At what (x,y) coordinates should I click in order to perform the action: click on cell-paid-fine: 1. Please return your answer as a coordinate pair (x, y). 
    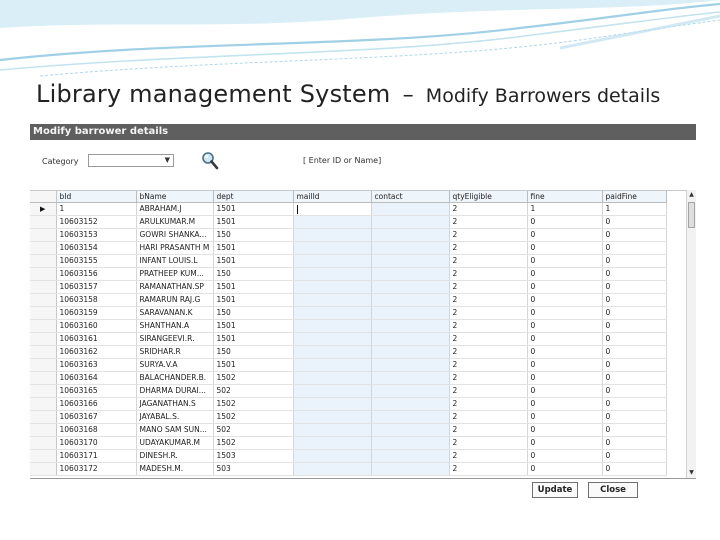
    Looking at the image, I should click on (634, 209).